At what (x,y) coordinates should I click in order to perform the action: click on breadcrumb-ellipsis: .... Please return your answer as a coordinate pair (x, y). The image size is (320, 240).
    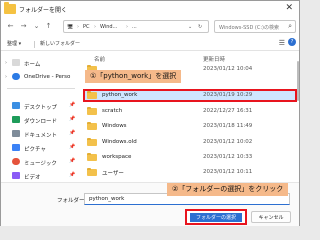
    Looking at the image, I should click on (134, 27).